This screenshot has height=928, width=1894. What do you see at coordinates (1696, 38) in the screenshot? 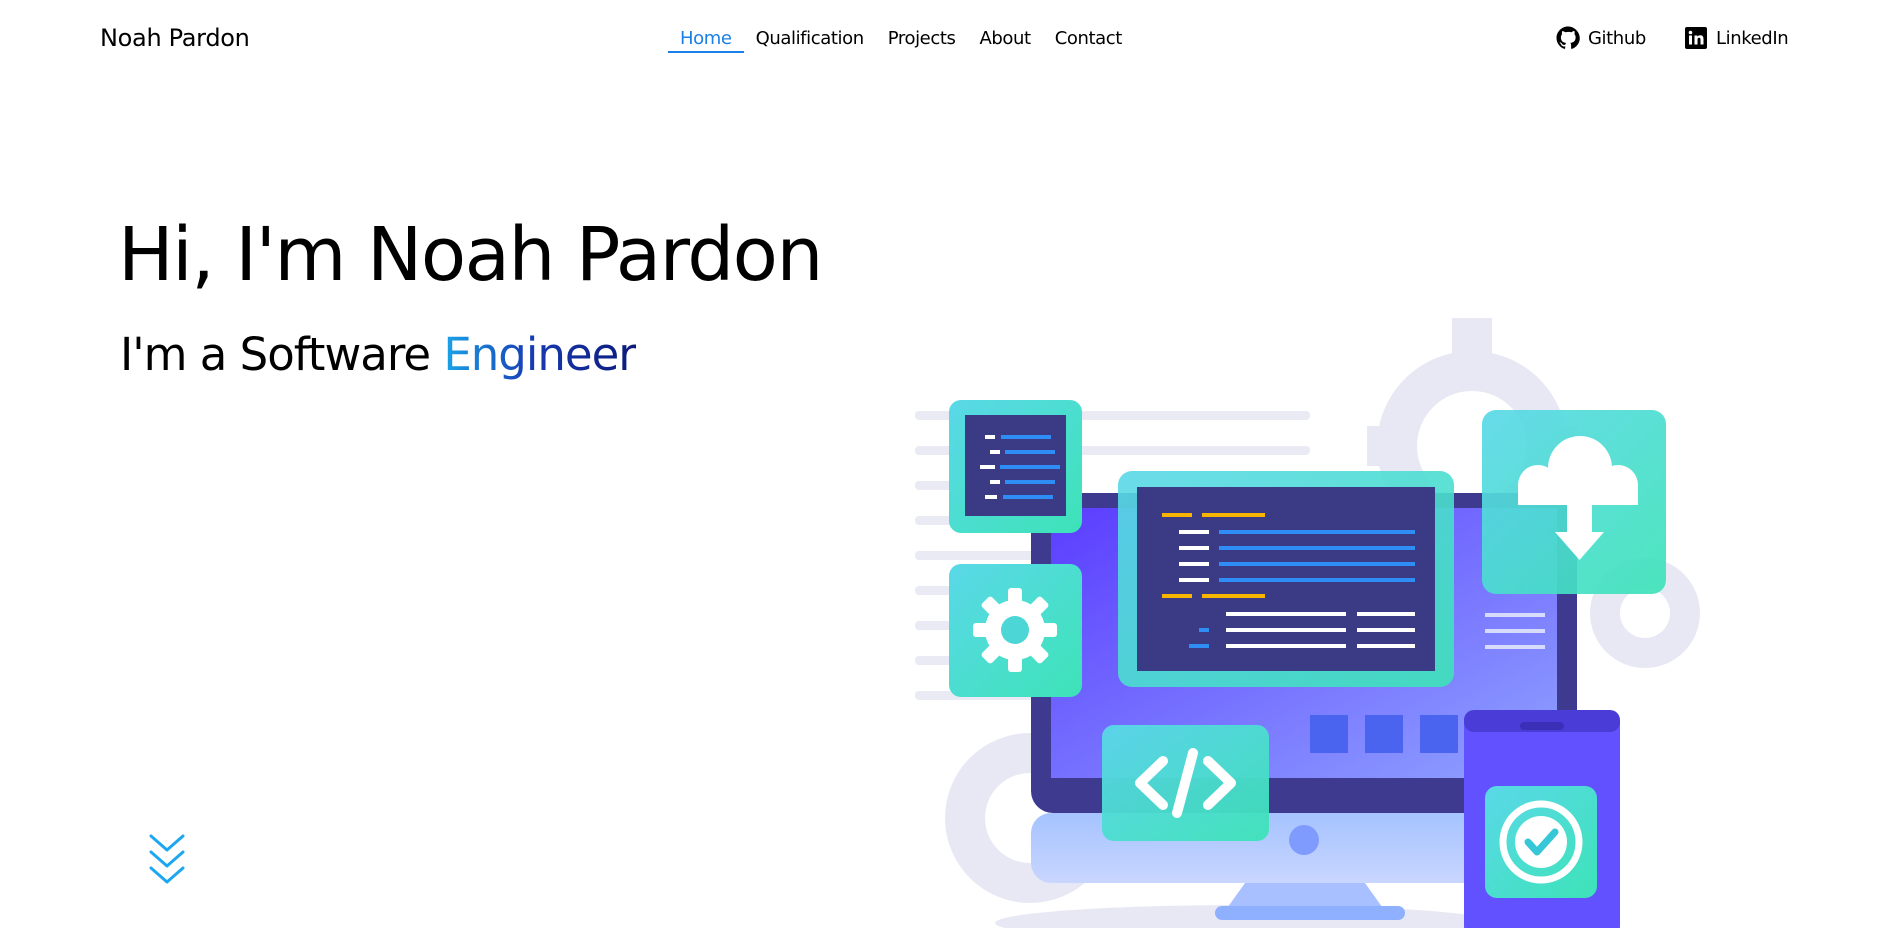
I see `linkedin-icon` at bounding box center [1696, 38].